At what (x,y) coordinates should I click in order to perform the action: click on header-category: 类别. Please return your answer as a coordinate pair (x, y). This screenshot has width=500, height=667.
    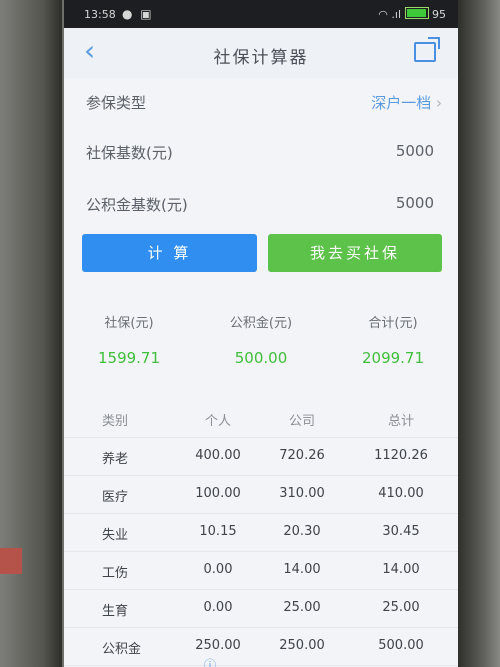
    Looking at the image, I should click on (115, 421).